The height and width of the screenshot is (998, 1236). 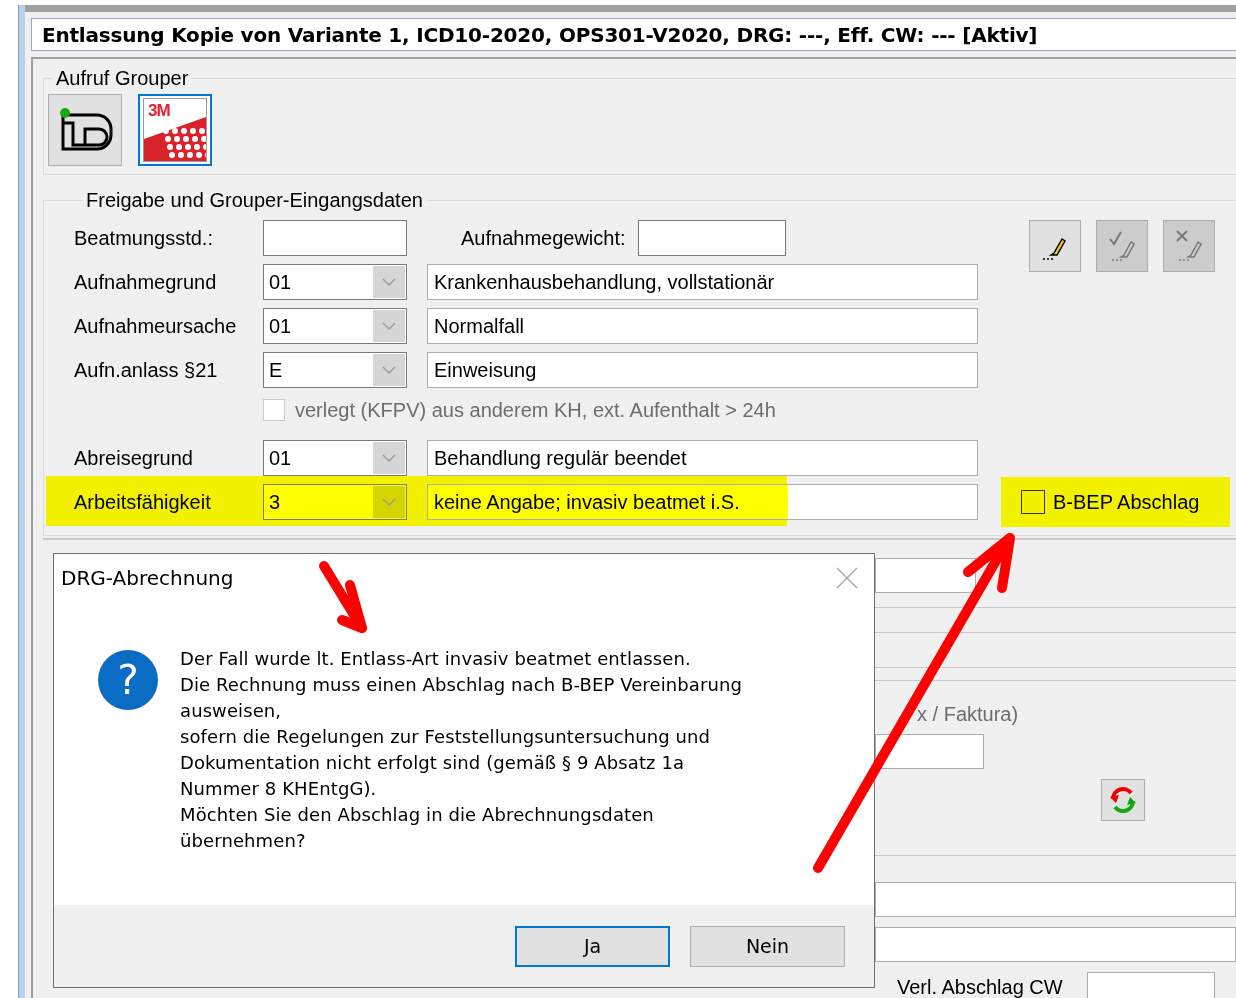 What do you see at coordinates (1055, 246) in the screenshot?
I see `edit-button` at bounding box center [1055, 246].